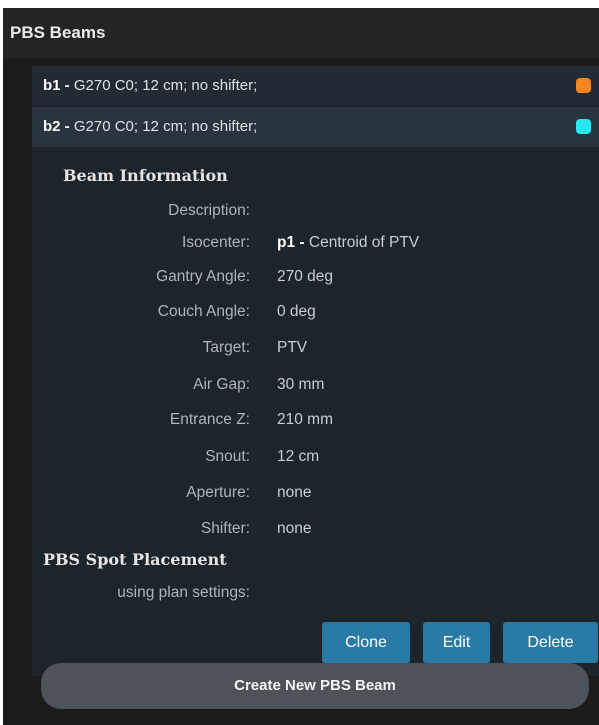  What do you see at coordinates (298, 456) in the screenshot?
I see `snout-value: 12 cm` at bounding box center [298, 456].